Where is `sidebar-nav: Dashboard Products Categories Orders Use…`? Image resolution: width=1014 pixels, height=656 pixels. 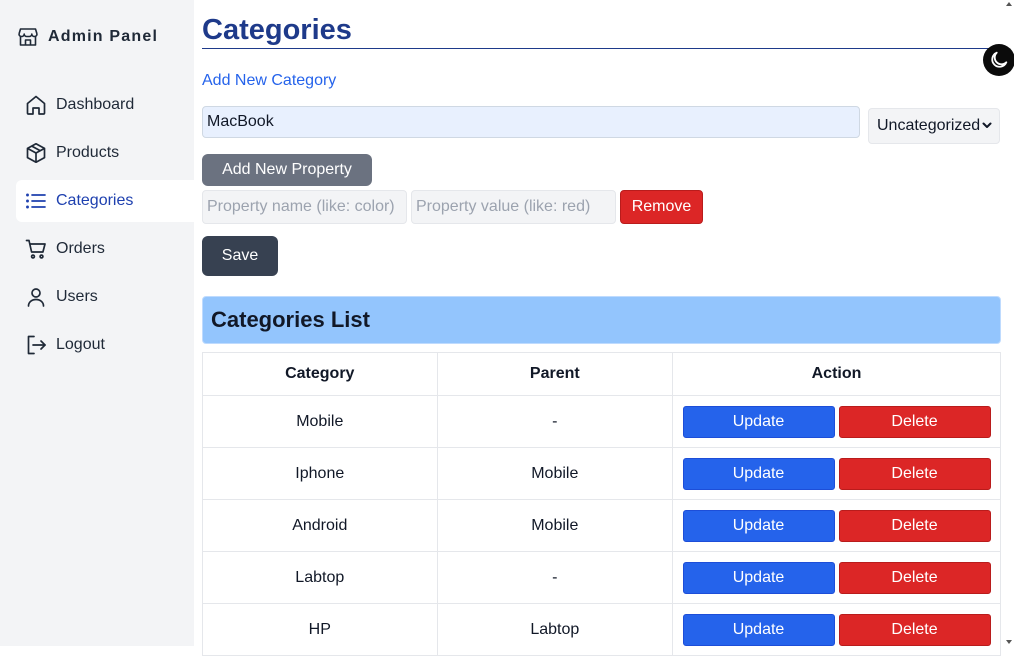 sidebar-nav: Dashboard Products Categories Orders Use… is located at coordinates (105, 228).